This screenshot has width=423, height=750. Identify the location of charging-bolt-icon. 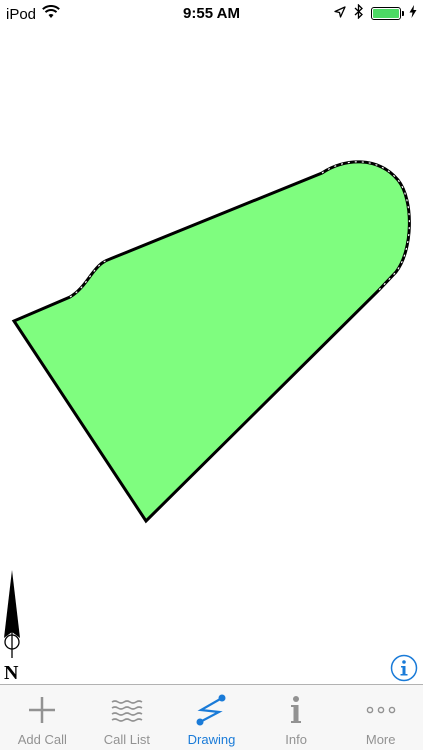
(413, 13).